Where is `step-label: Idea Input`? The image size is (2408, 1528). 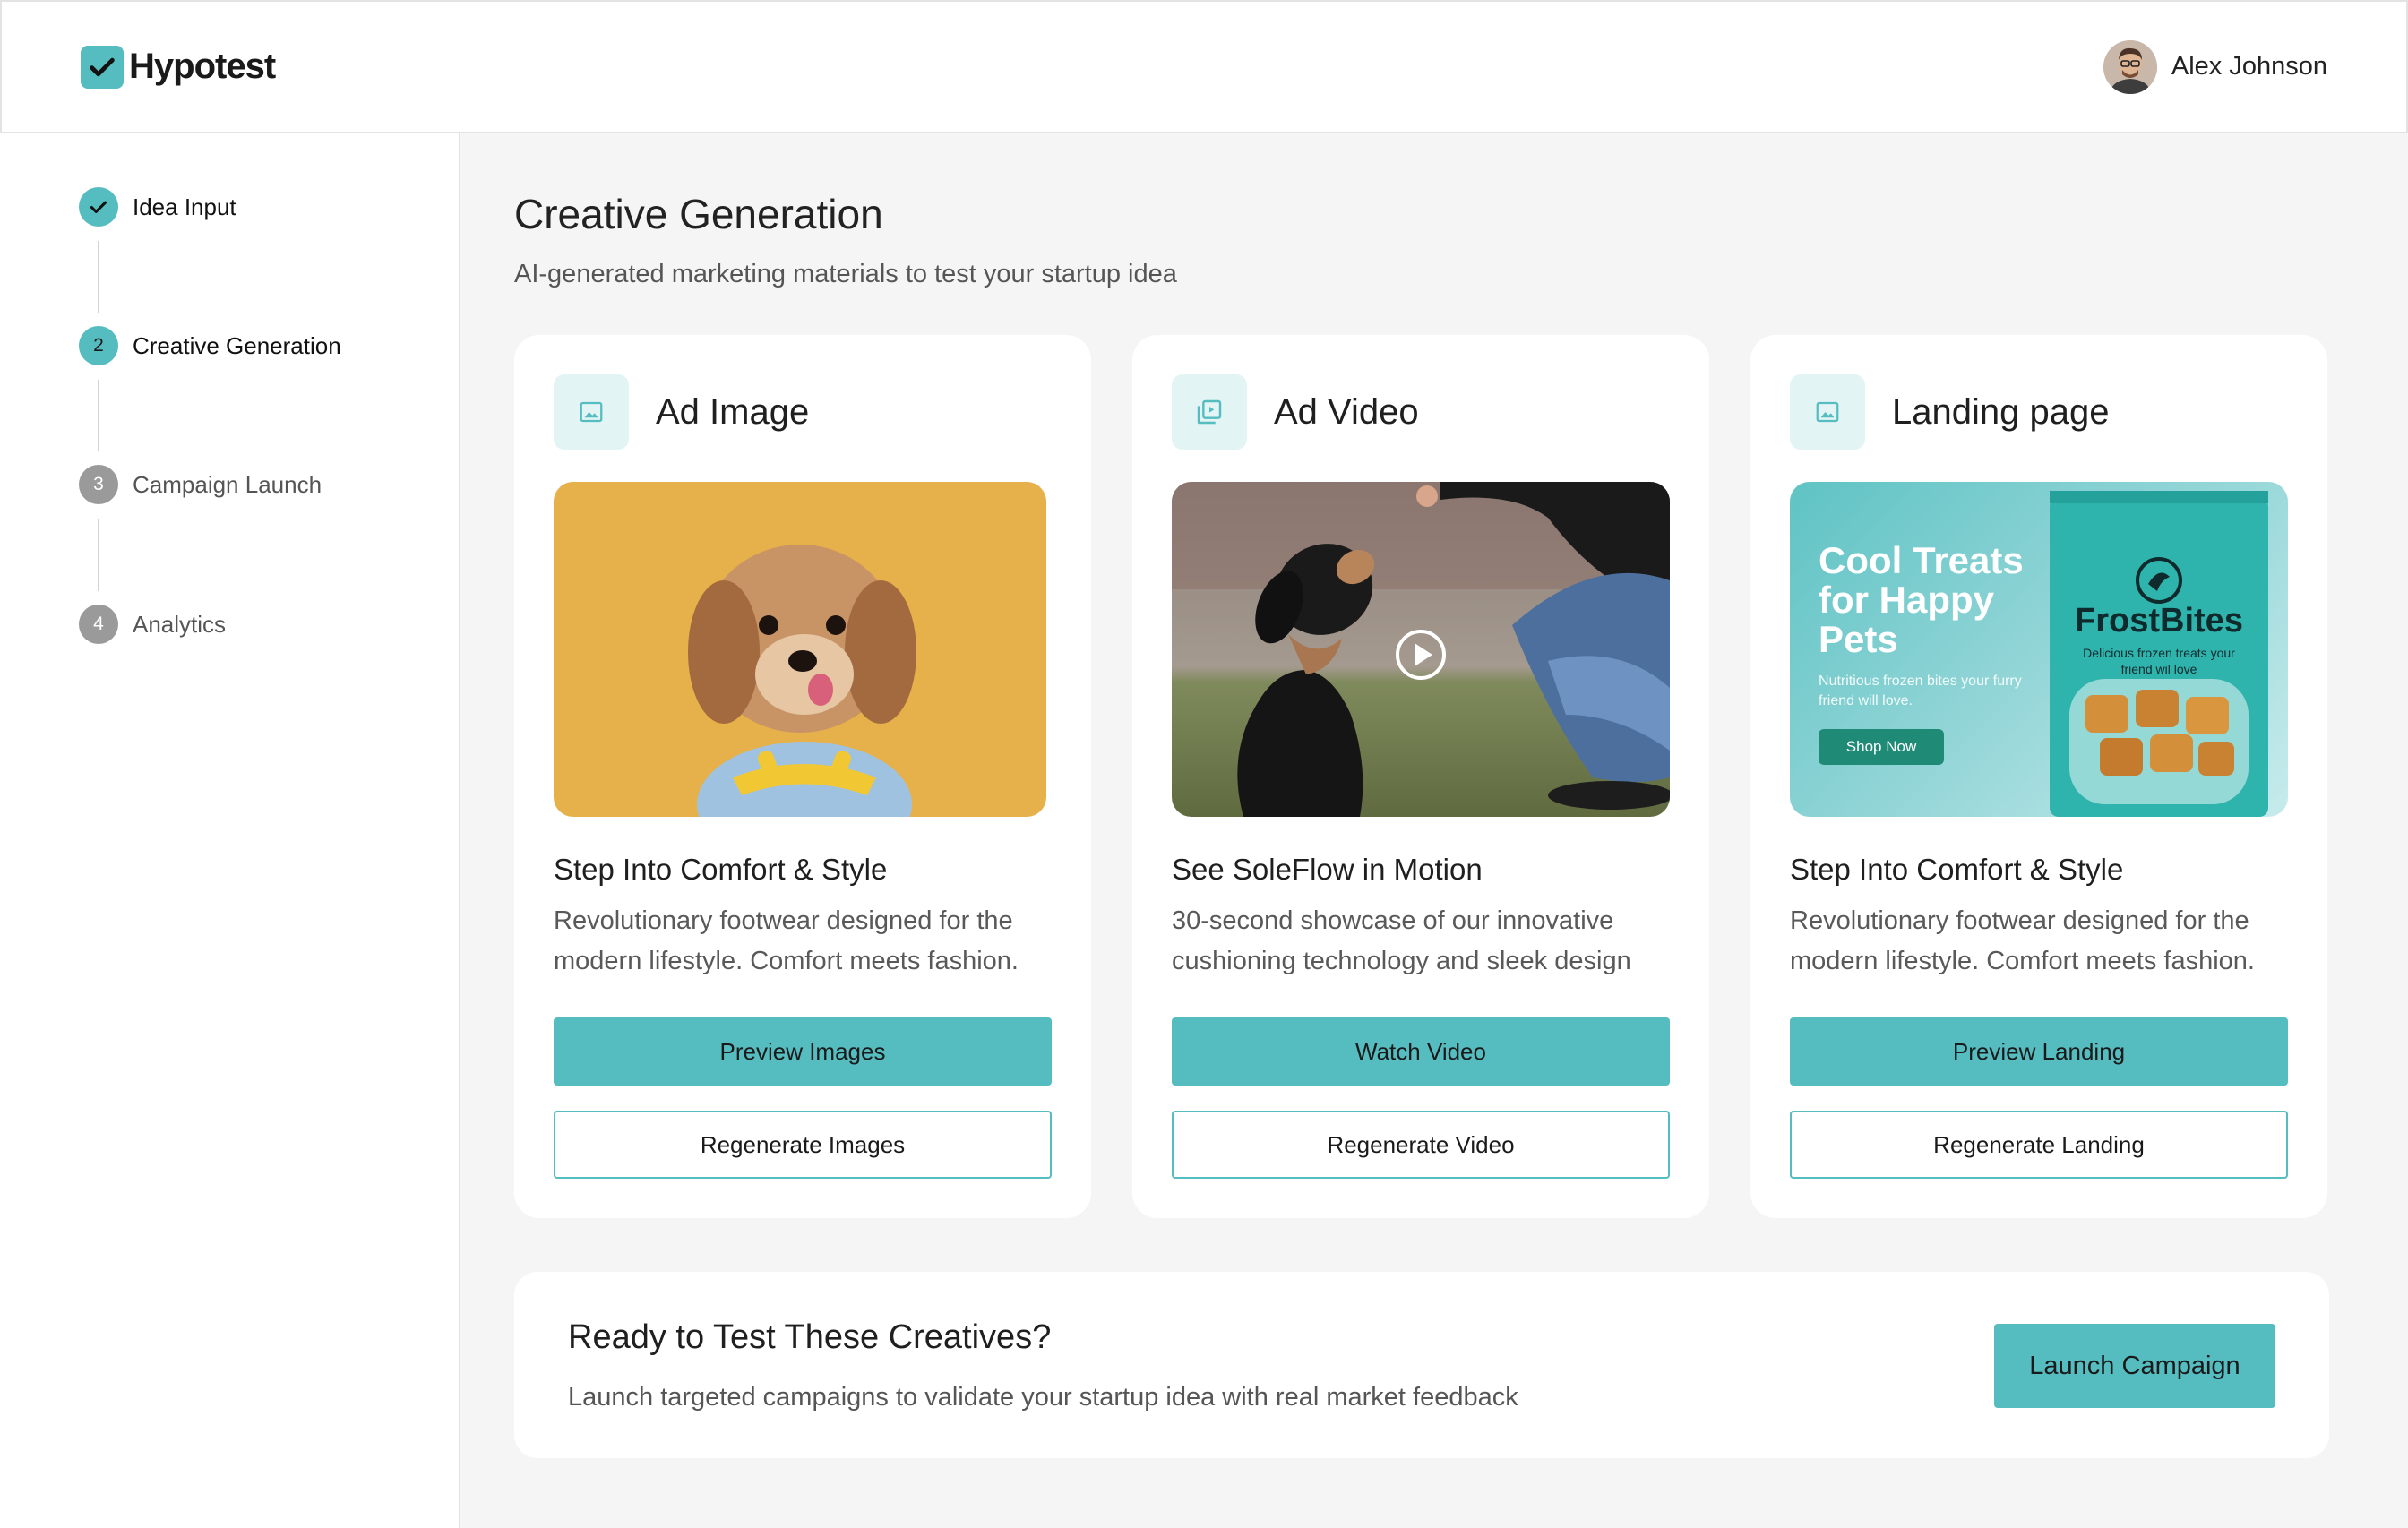
step-label: Idea Input is located at coordinates (185, 206).